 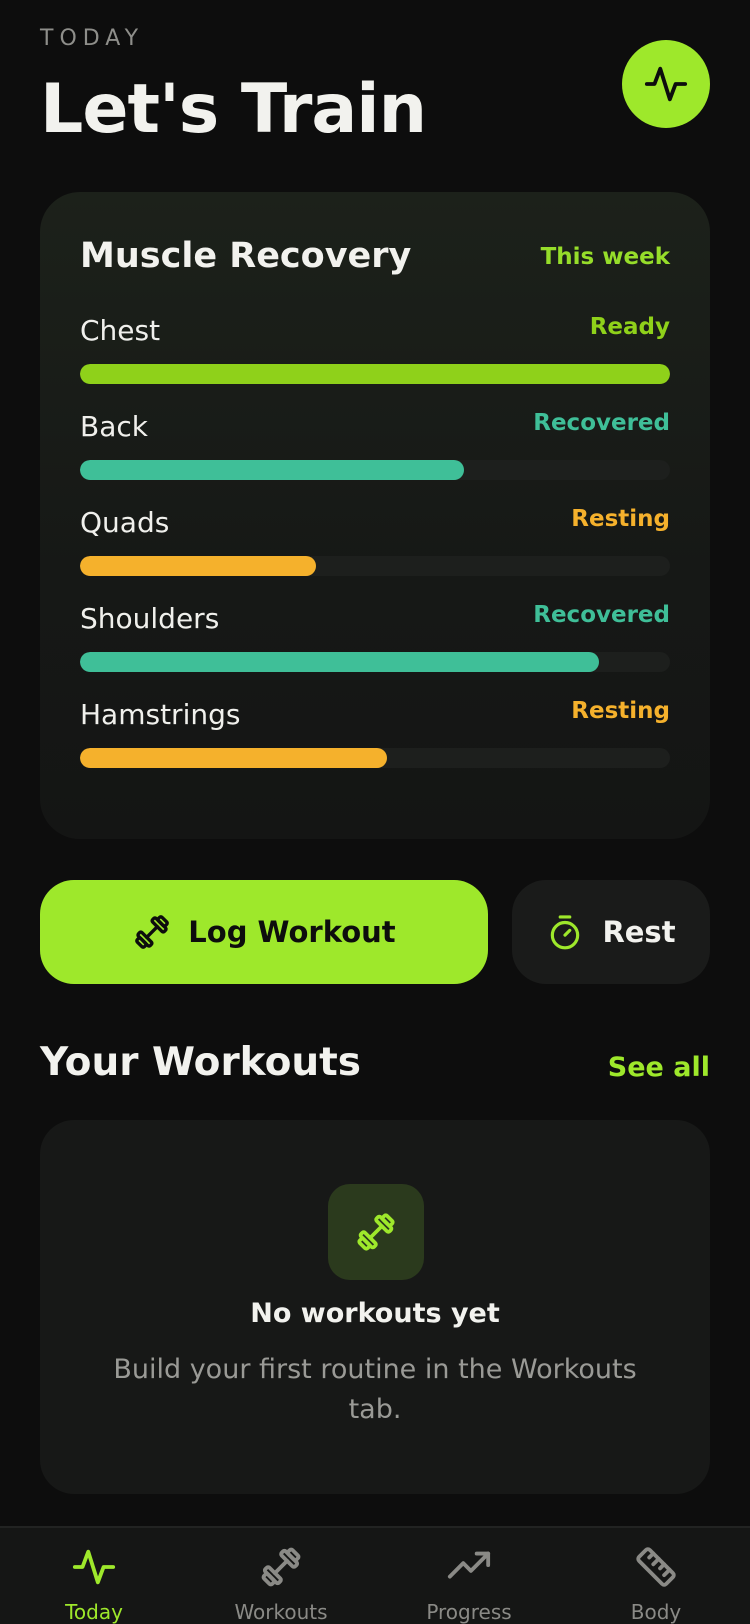 I want to click on recovery-row-quads: Quads Resting, so click(x=375, y=552).